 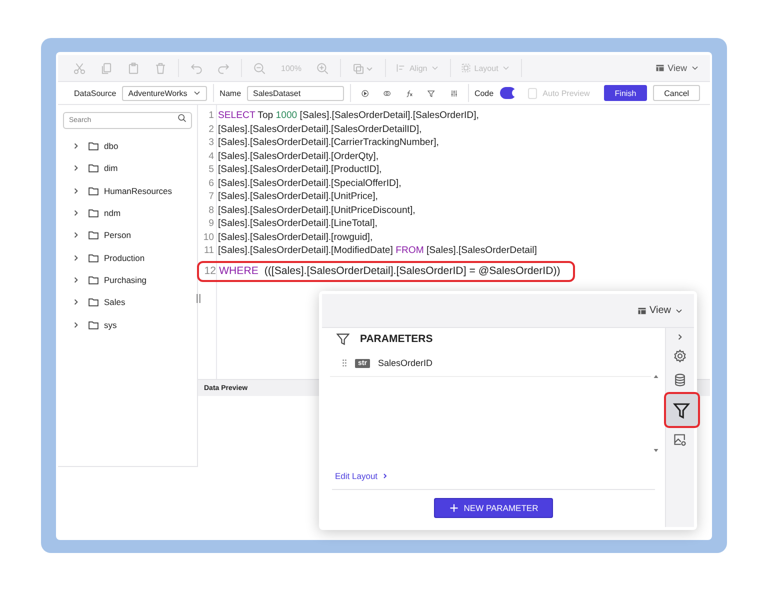 What do you see at coordinates (295, 237) in the screenshot?
I see `code-line: [Sales].[SalesOrderDetail].[rowguid],` at bounding box center [295, 237].